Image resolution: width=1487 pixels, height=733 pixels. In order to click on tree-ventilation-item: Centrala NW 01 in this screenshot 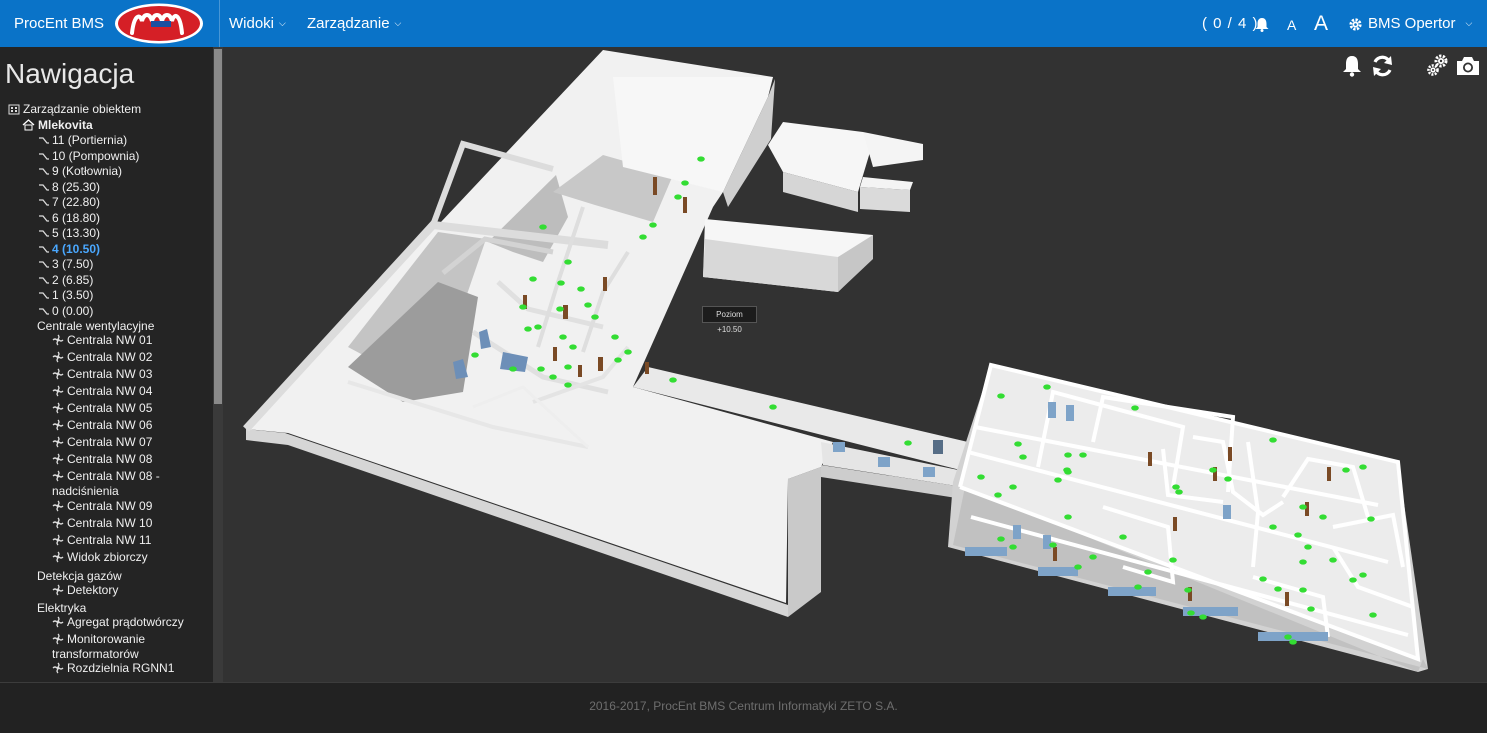, I will do `click(102, 340)`.